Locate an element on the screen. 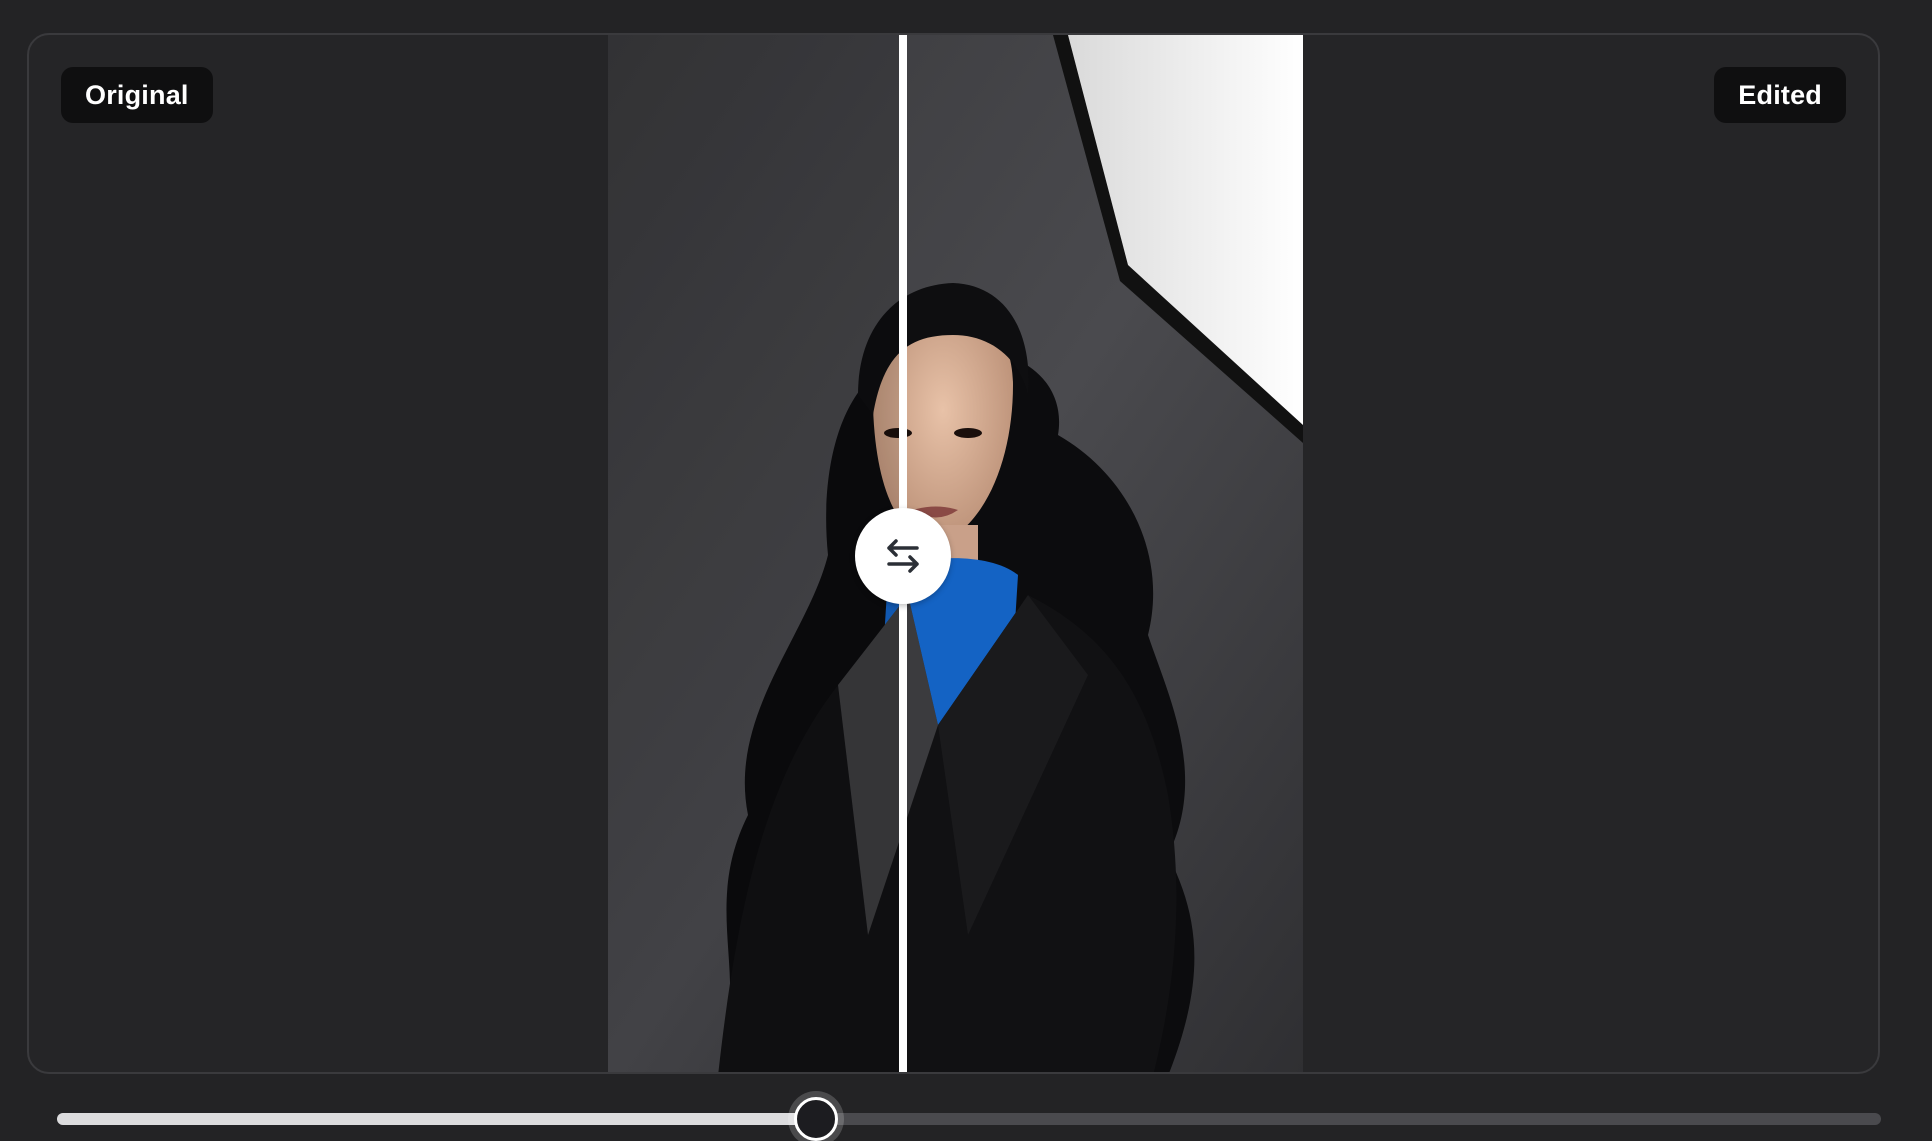  comparison-slider is located at coordinates (969, 1119).